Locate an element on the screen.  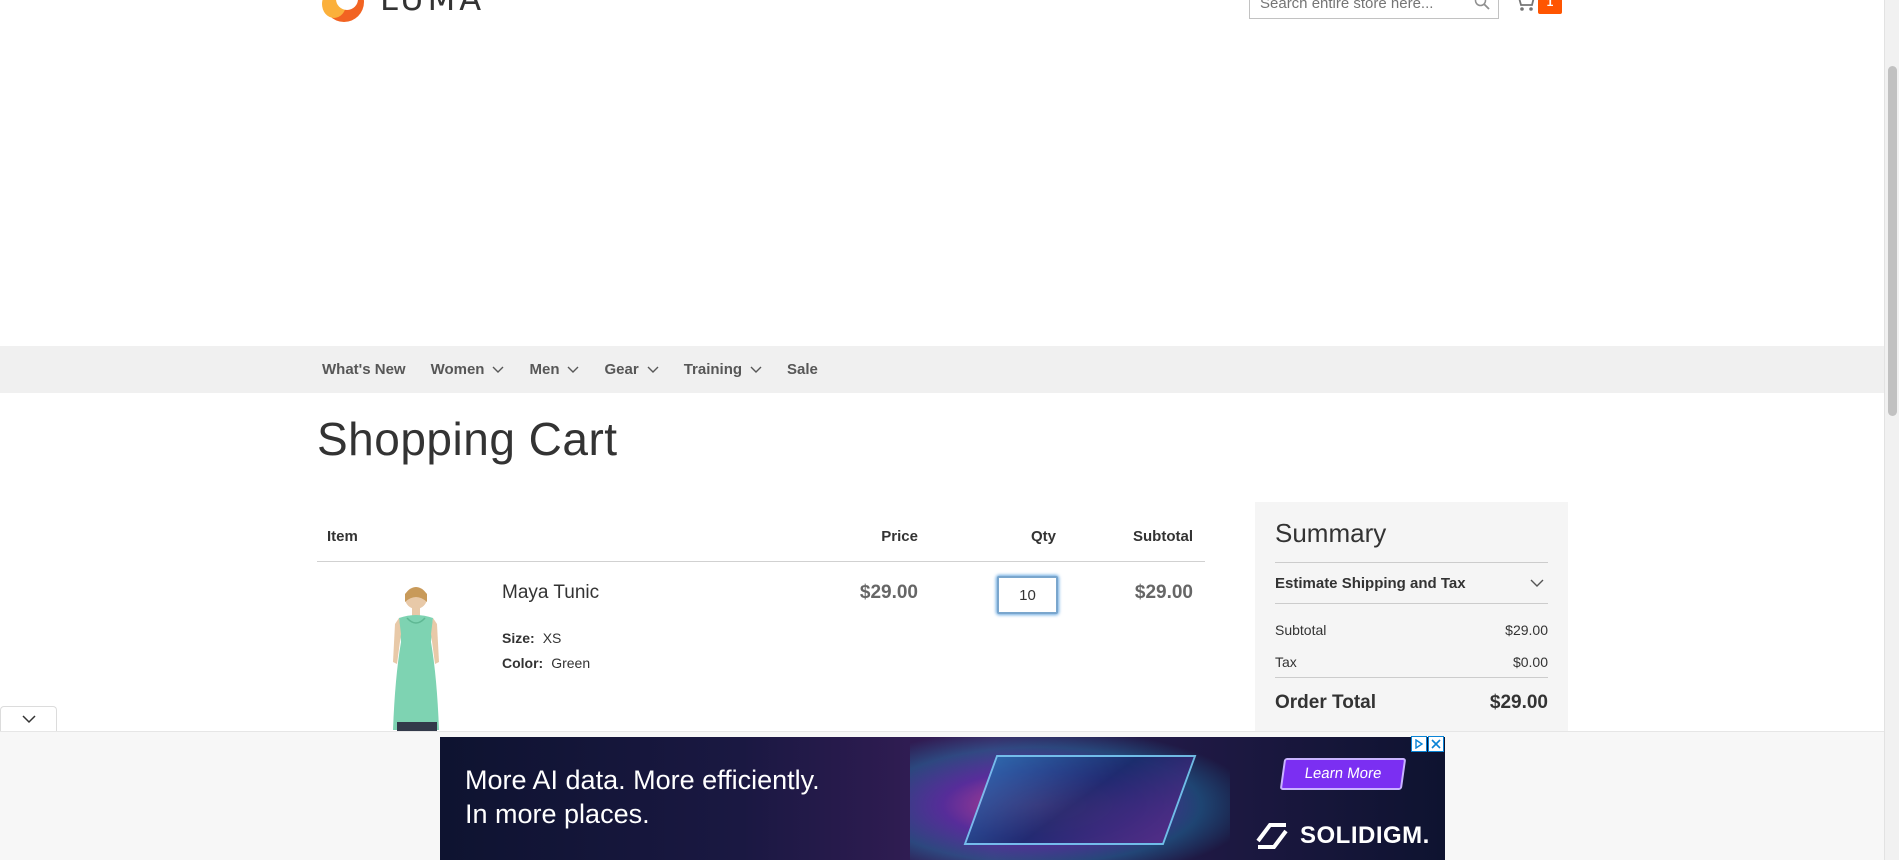
product-option-color: Color: Green is located at coordinates (546, 663).